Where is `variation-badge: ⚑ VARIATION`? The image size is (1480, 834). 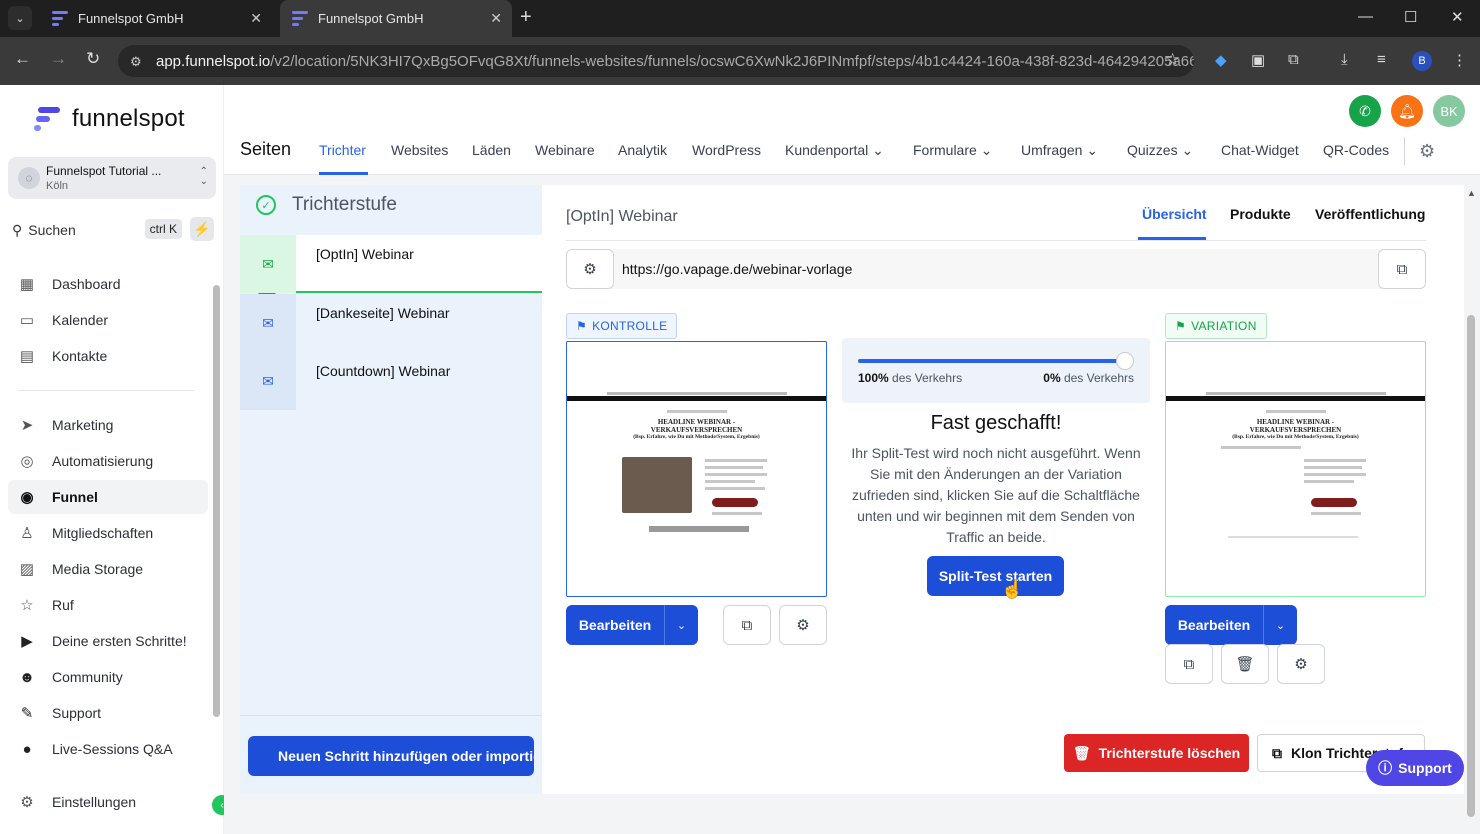 variation-badge: ⚑ VARIATION is located at coordinates (1216, 326).